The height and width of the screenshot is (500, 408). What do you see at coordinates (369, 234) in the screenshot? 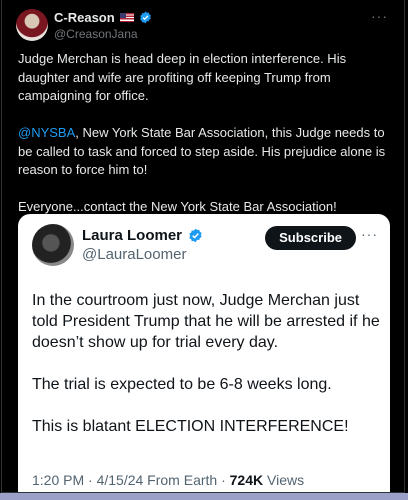
I see `quoted-more-options-icon: ···` at bounding box center [369, 234].